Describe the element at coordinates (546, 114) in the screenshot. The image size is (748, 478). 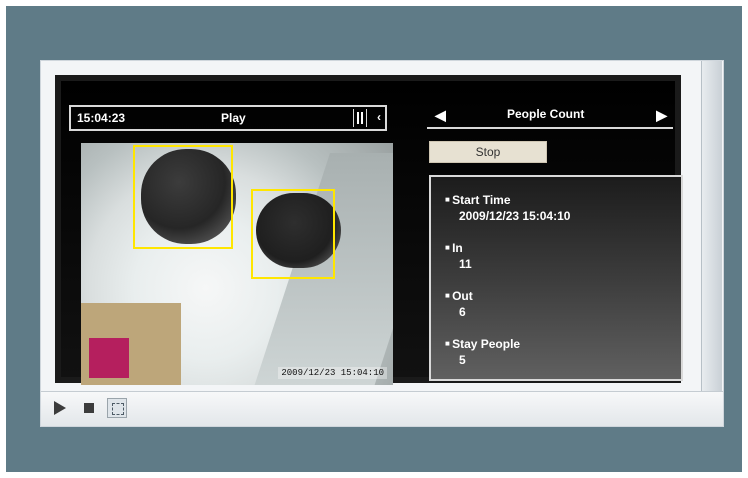
I see `panel-title: People Count` at that location.